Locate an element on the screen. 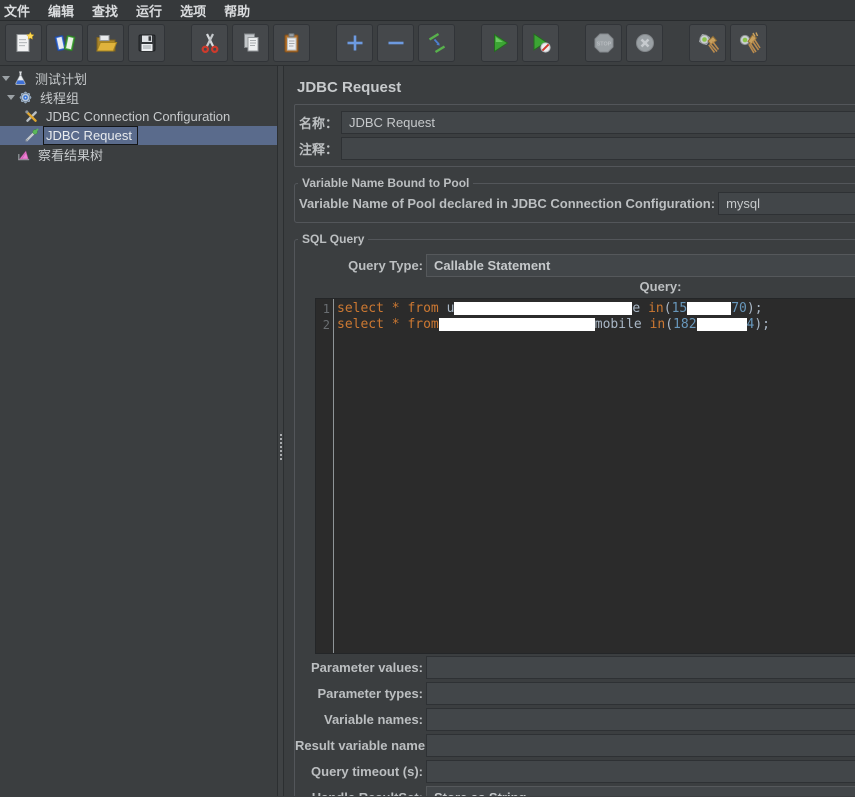  cut-scissors-icon is located at coordinates (209, 43).